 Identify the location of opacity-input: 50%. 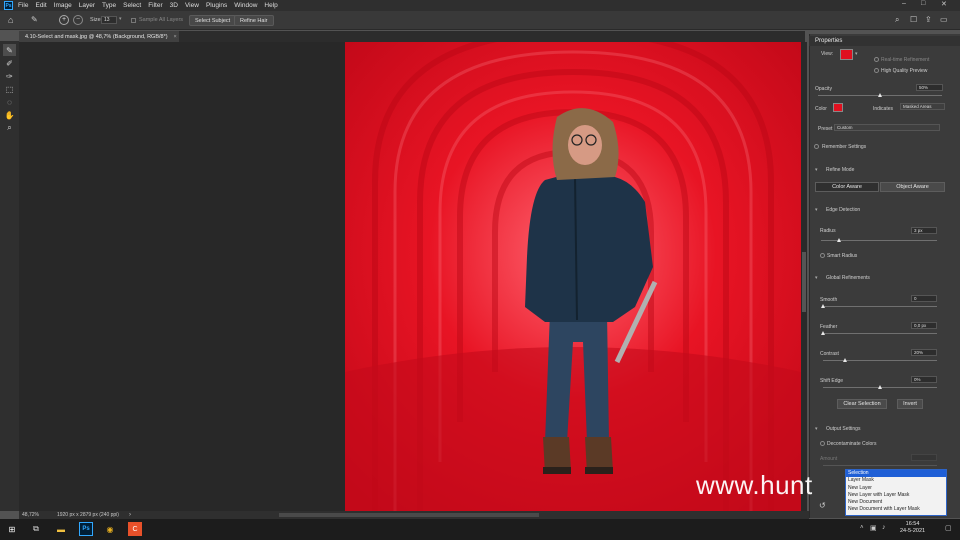
(929, 87).